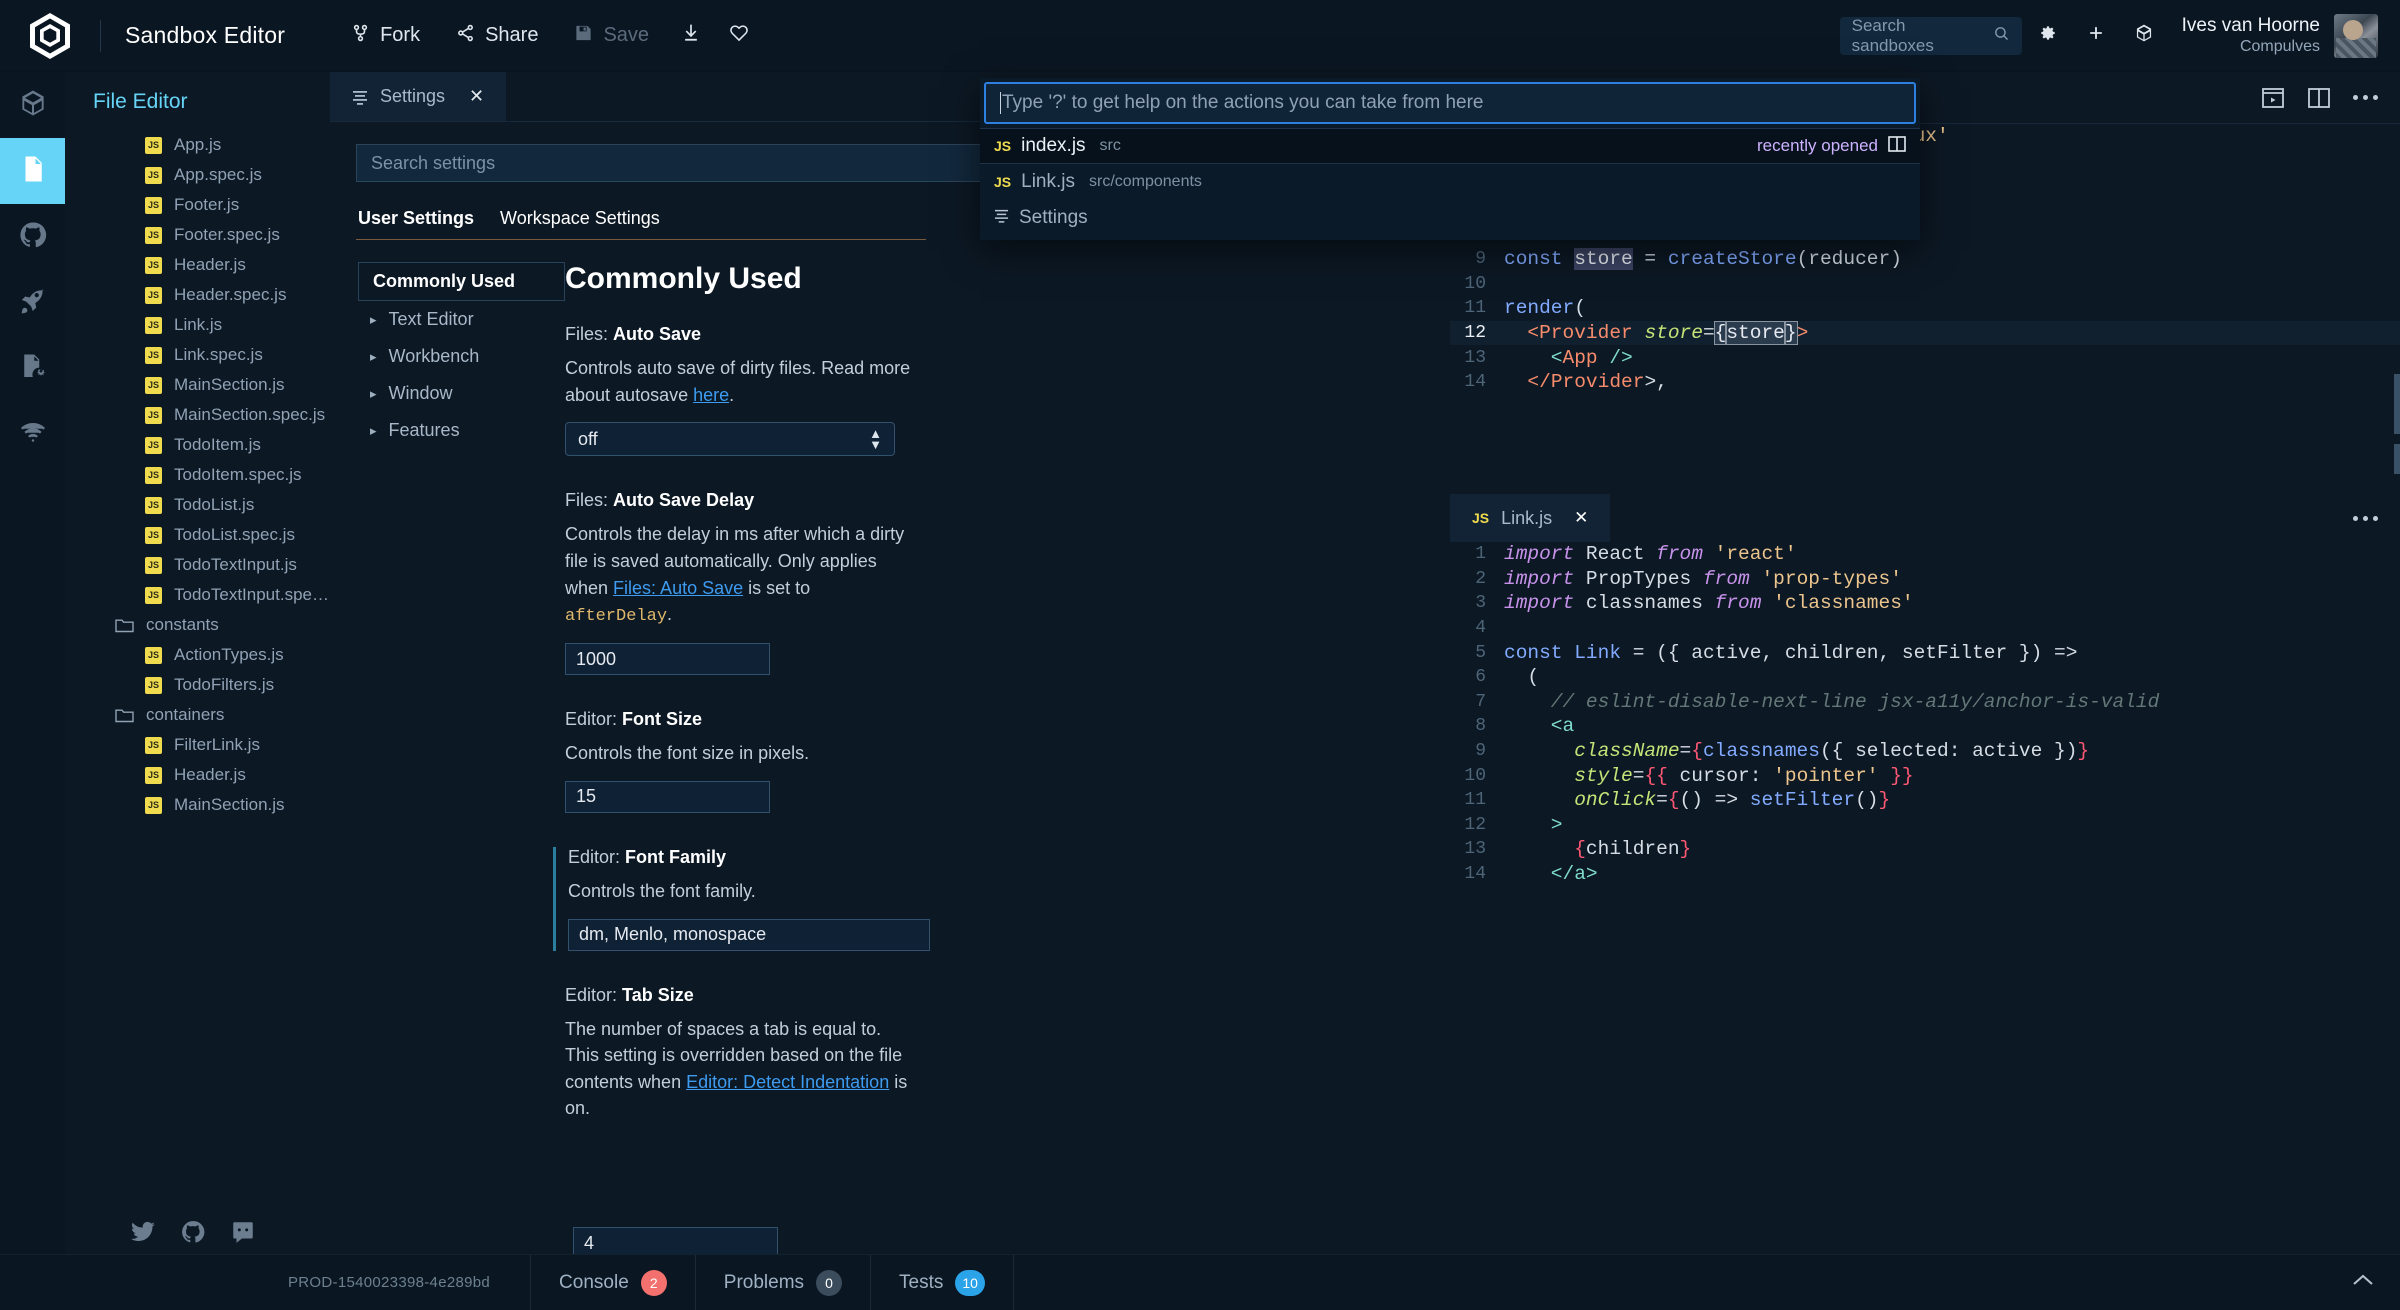  What do you see at coordinates (193, 1234) in the screenshot?
I see `github-icon` at bounding box center [193, 1234].